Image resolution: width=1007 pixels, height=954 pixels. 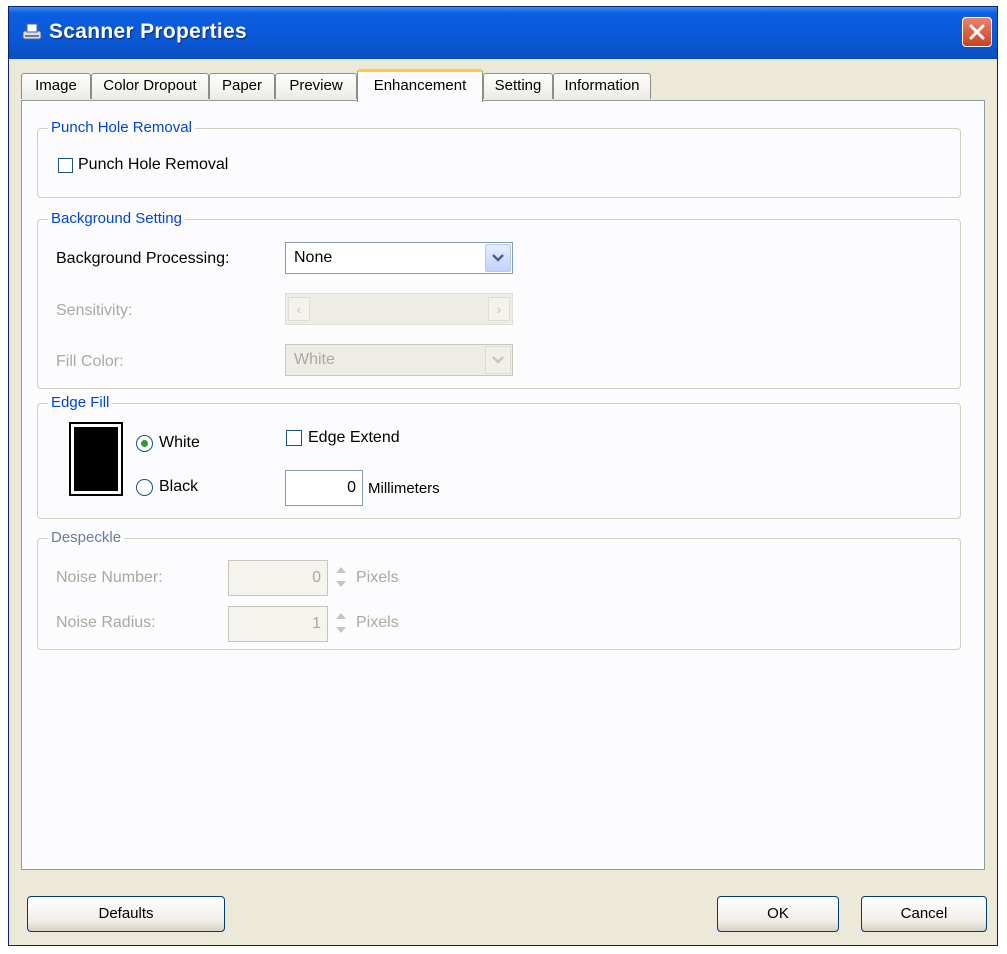 I want to click on edge-extend-checkbox, so click(x=294, y=438).